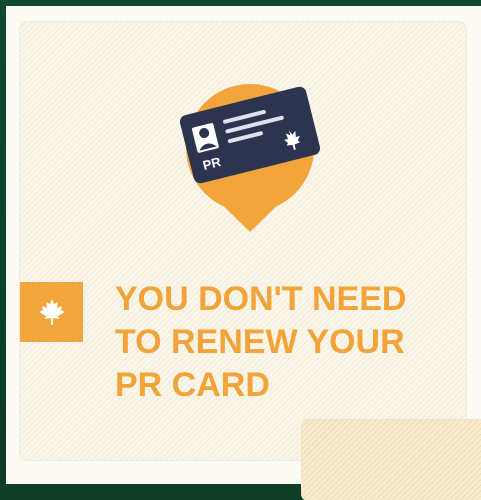 Image resolution: width=481 pixels, height=500 pixels. Describe the element at coordinates (260, 342) in the screenshot. I see `headline-line-2: TO RENEW YOUR` at that location.